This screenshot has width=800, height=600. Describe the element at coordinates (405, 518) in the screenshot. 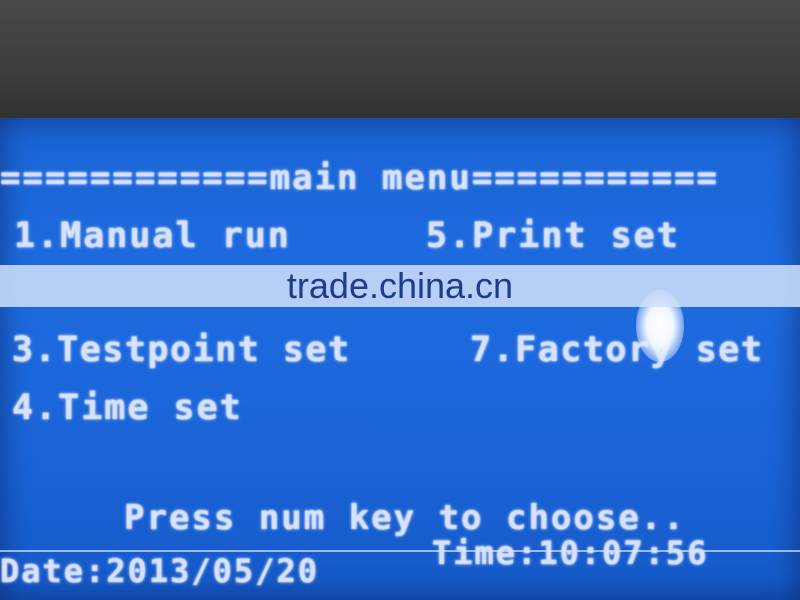

I see `key-prompt: Press num key to choose..` at that location.